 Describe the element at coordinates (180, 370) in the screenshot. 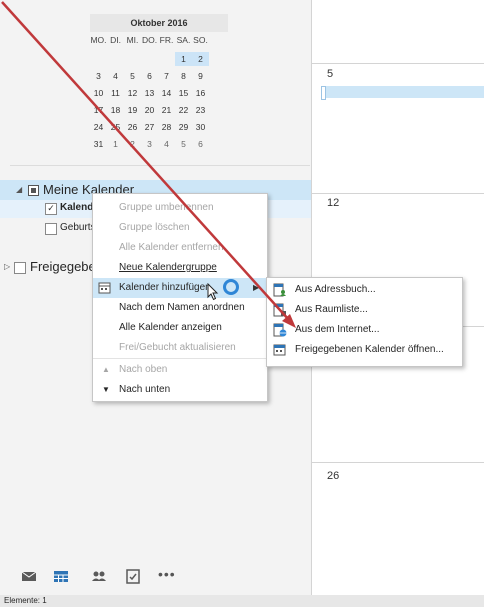

I see `menu-item-move-up: ▲ Nach oben` at that location.